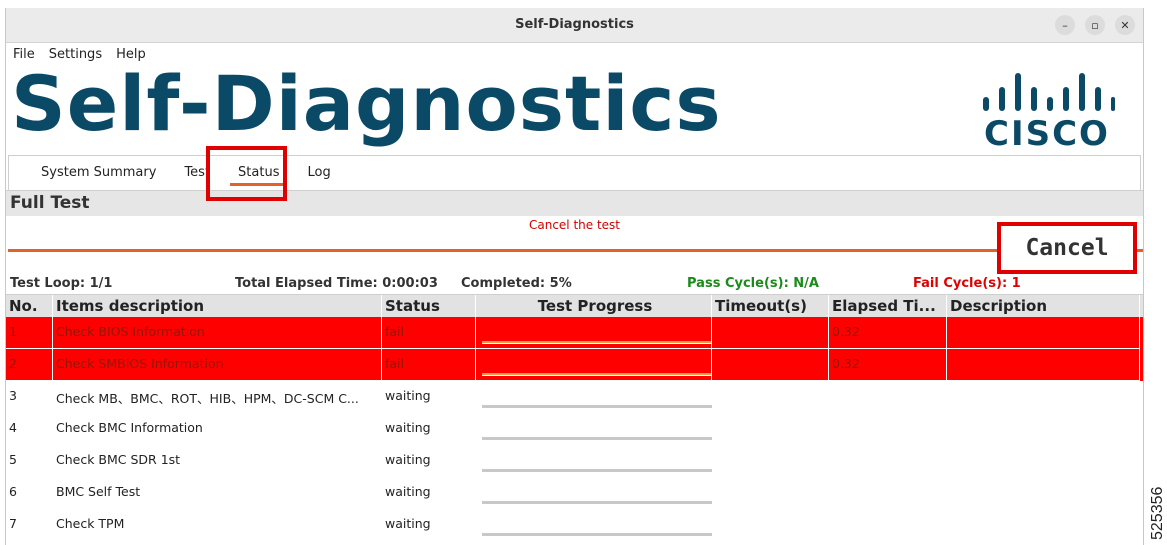  What do you see at coordinates (574, 365) in the screenshot?
I see `table-row: 2 Check SMBIOS Information fail 0.32` at bounding box center [574, 365].